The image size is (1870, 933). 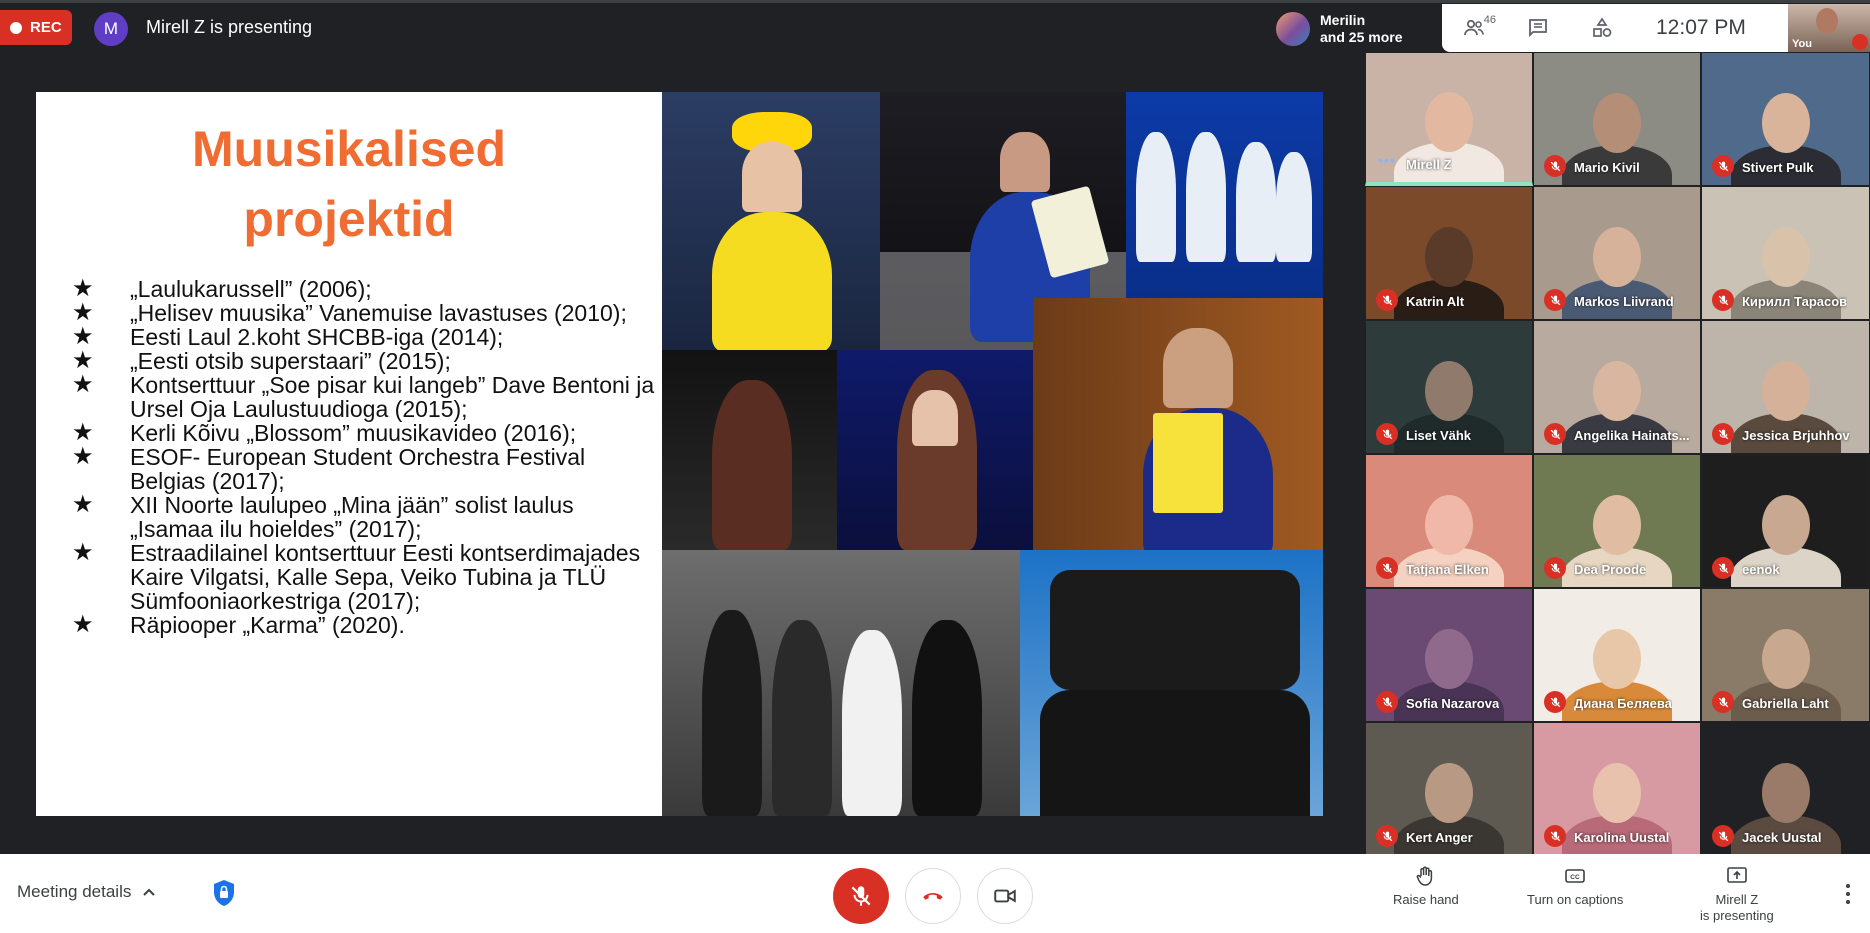 What do you see at coordinates (861, 896) in the screenshot?
I see `mic-toggle-button` at bounding box center [861, 896].